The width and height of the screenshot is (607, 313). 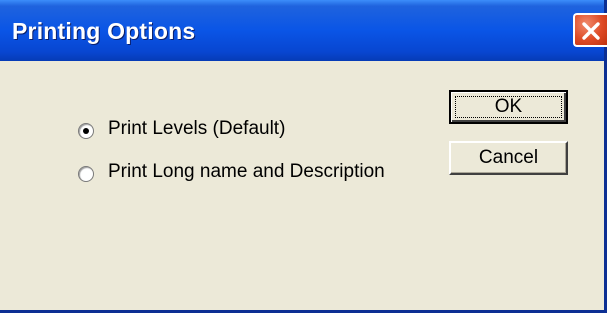 I want to click on window-title: Printing Options, so click(x=104, y=31).